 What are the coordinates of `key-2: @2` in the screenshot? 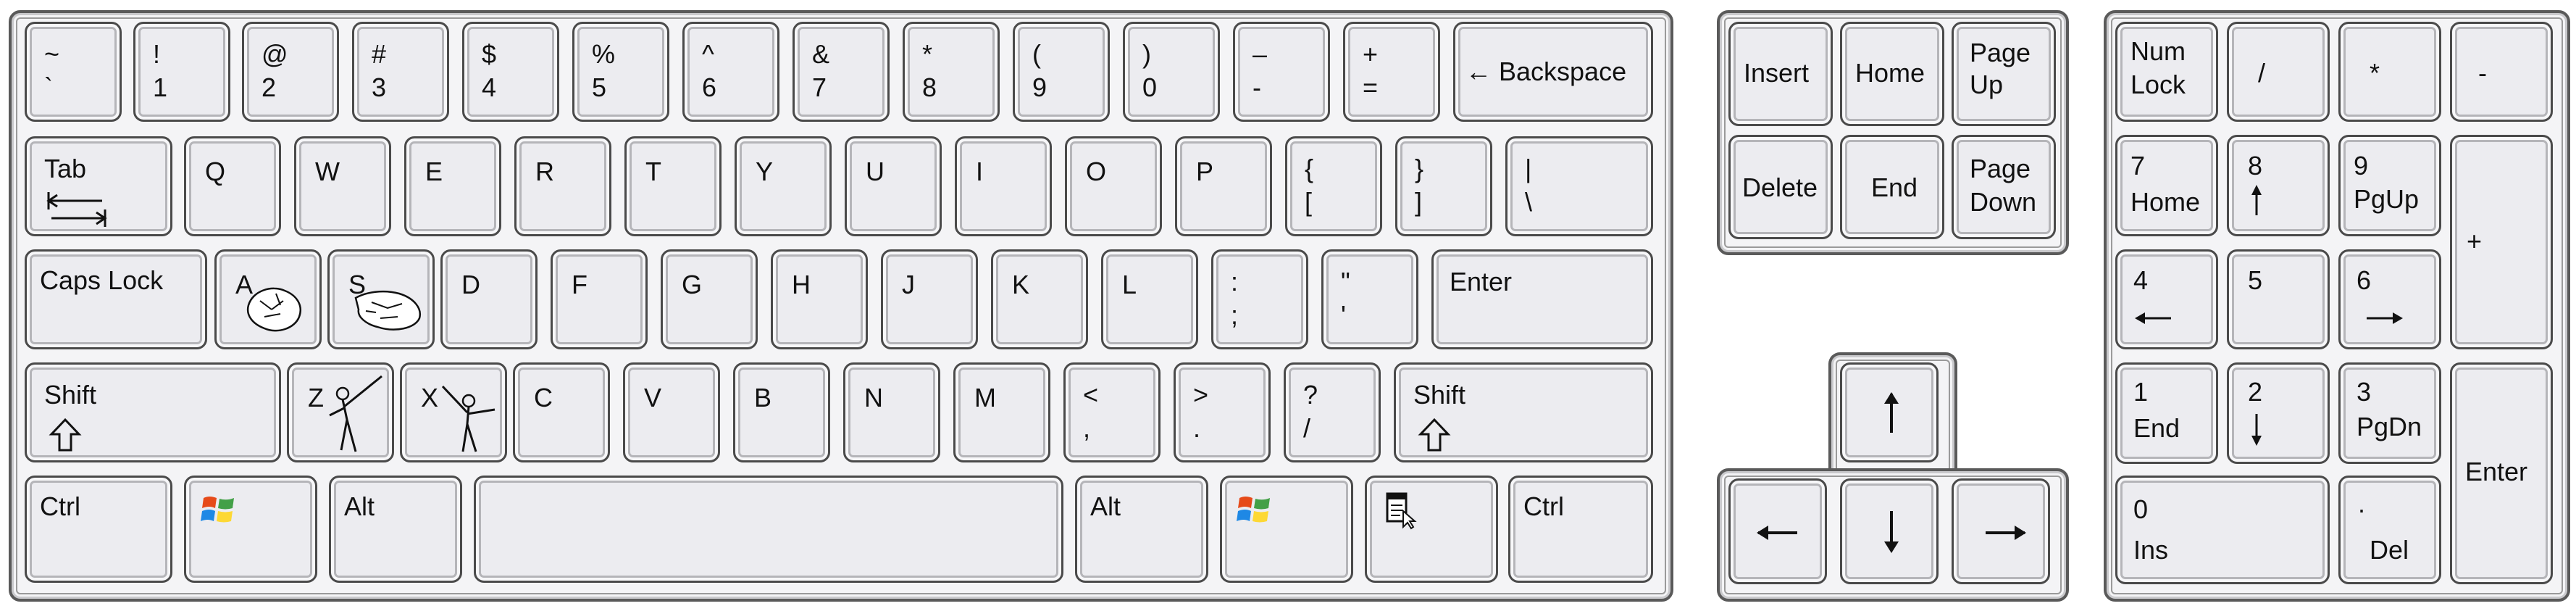 It's located at (290, 72).